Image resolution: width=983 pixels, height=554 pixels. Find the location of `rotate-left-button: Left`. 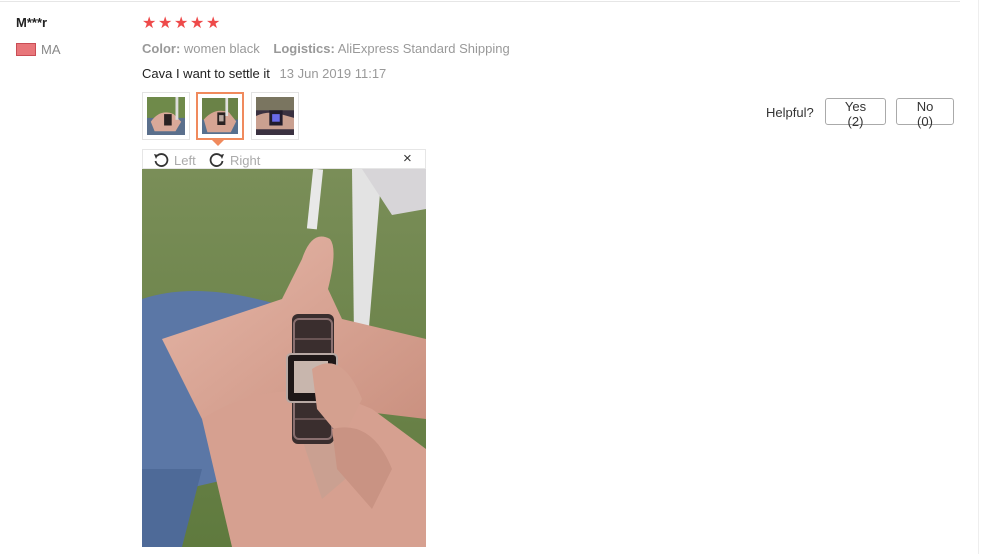

rotate-left-button: Left is located at coordinates (174, 160).